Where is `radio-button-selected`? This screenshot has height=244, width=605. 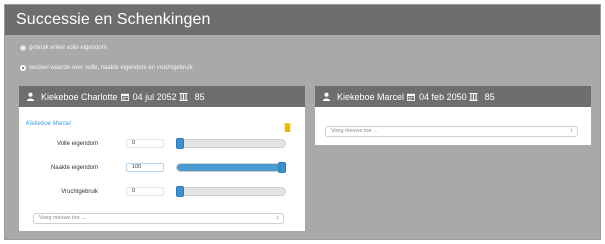 radio-button-selected is located at coordinates (23, 68).